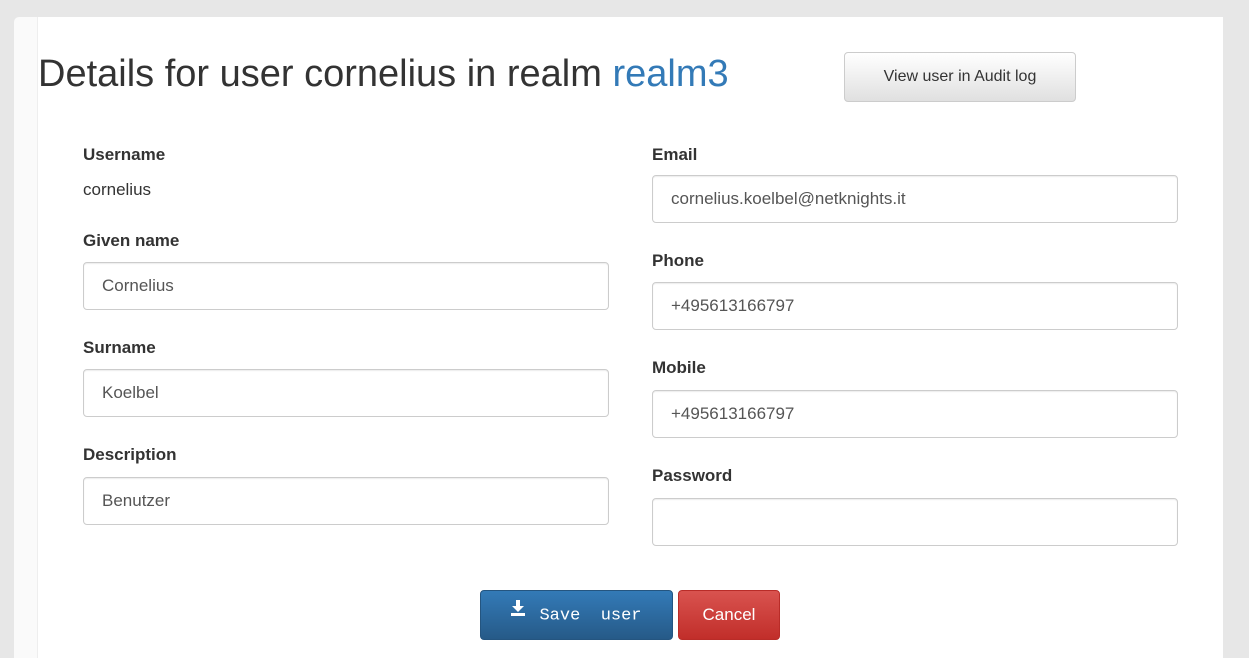 The image size is (1249, 658). What do you see at coordinates (590, 616) in the screenshot?
I see `save-user-label: Save user` at bounding box center [590, 616].